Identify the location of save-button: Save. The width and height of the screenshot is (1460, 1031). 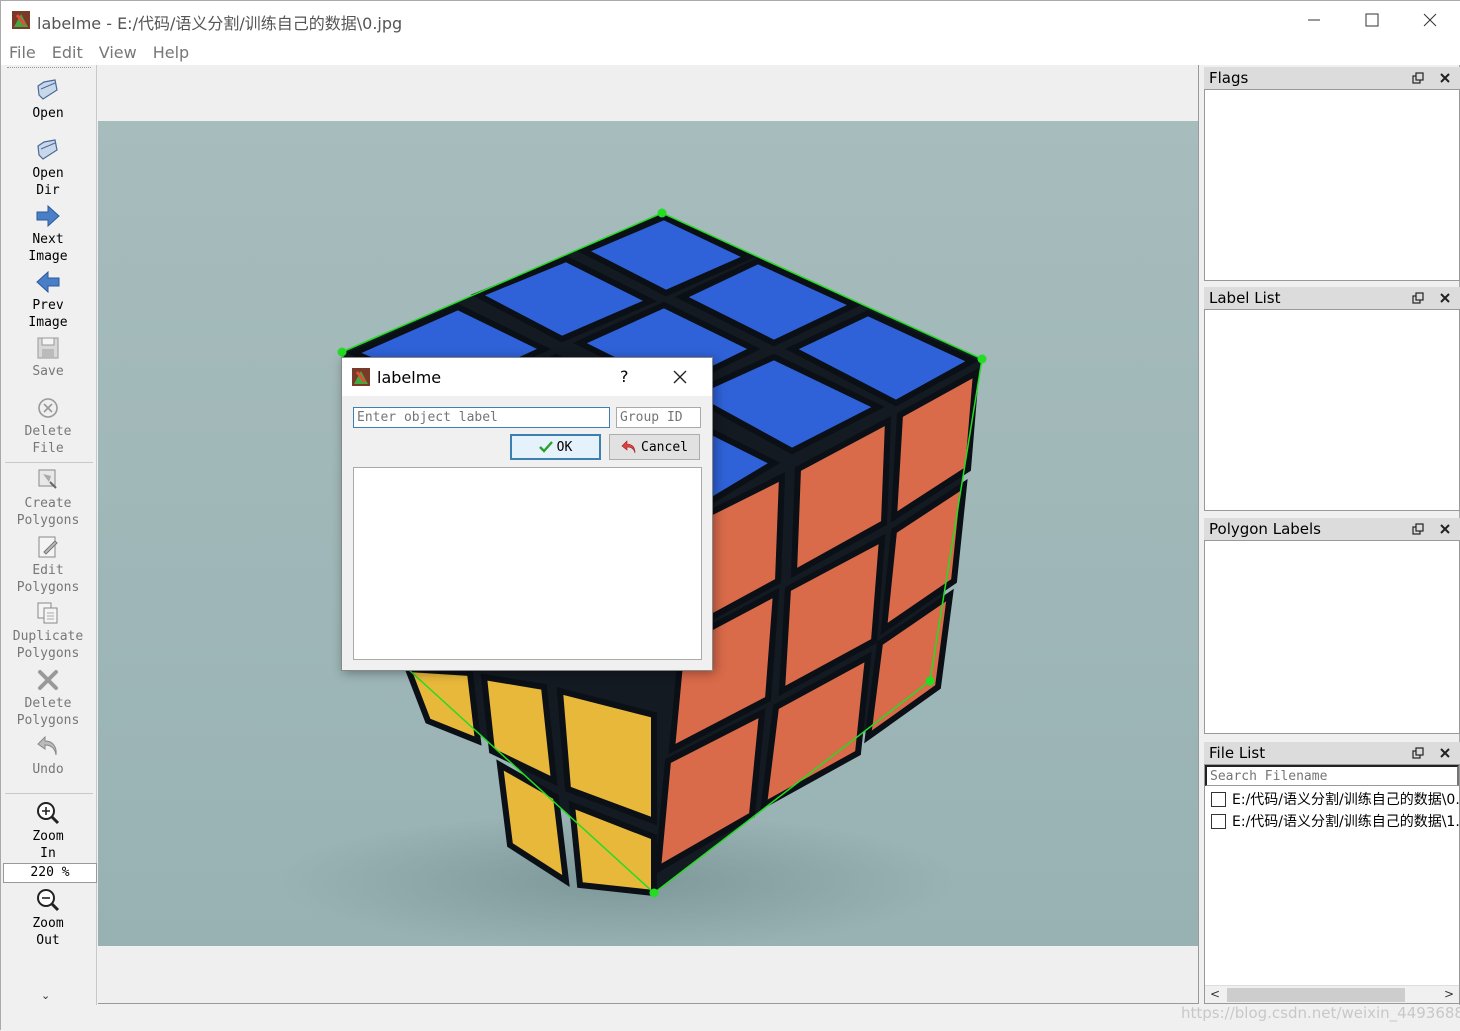
(48, 357).